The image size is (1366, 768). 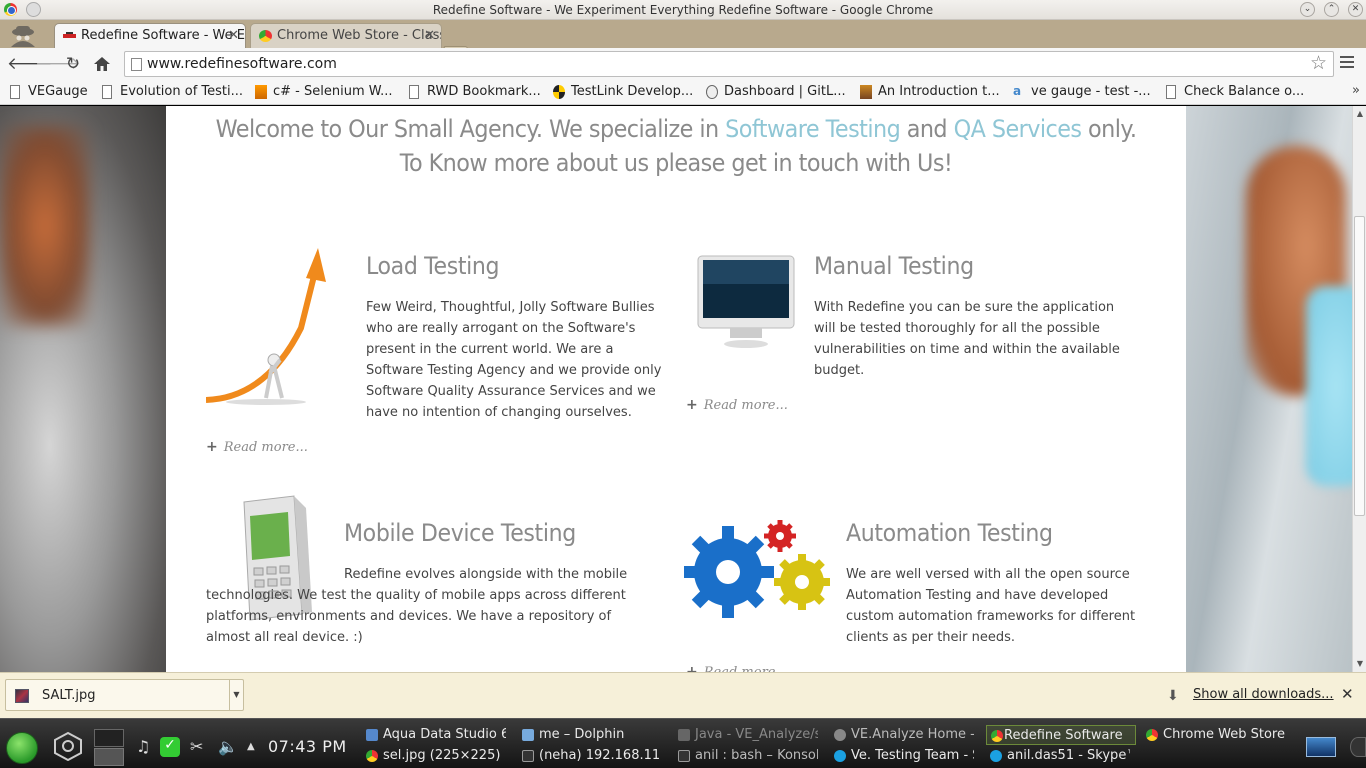 What do you see at coordinates (1359, 366) in the screenshot?
I see `scrollbar-thumb` at bounding box center [1359, 366].